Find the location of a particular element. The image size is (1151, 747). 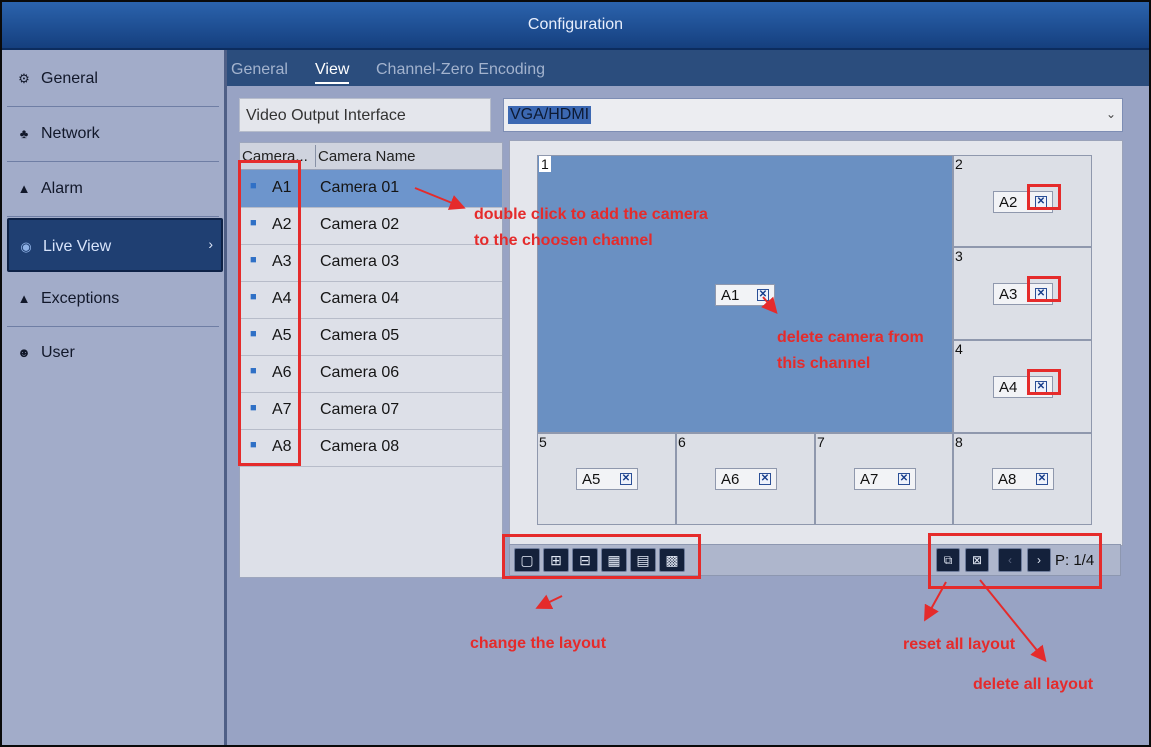

arrow-to-delete-note is located at coordinates (769, 305).